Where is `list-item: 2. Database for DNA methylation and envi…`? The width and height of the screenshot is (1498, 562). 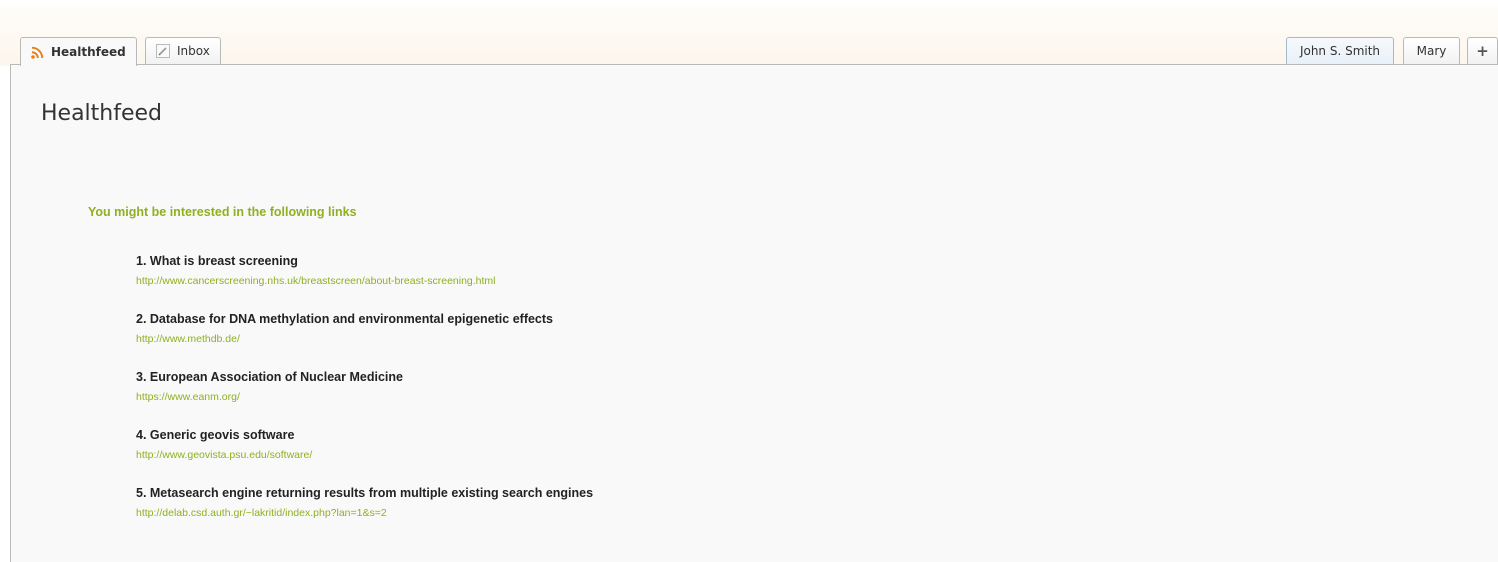
list-item: 2. Database for DNA methylation and envi… is located at coordinates (364, 340).